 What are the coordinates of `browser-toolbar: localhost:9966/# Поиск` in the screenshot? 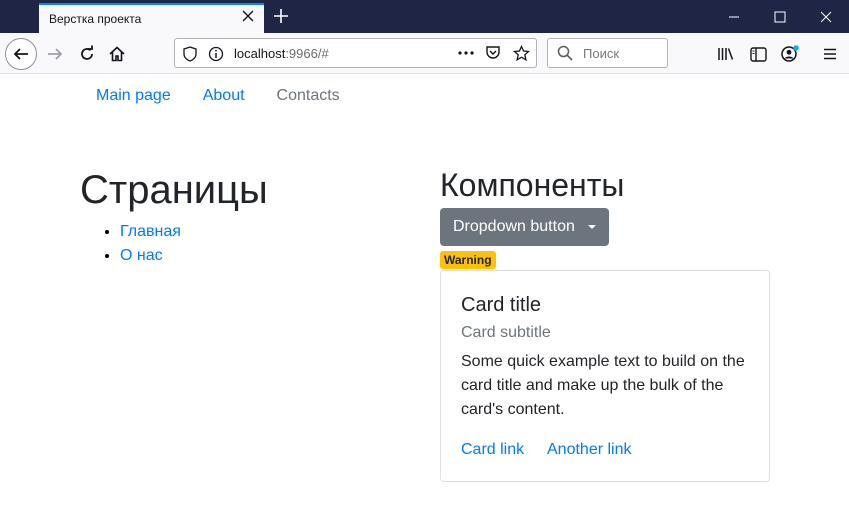 It's located at (424, 53).